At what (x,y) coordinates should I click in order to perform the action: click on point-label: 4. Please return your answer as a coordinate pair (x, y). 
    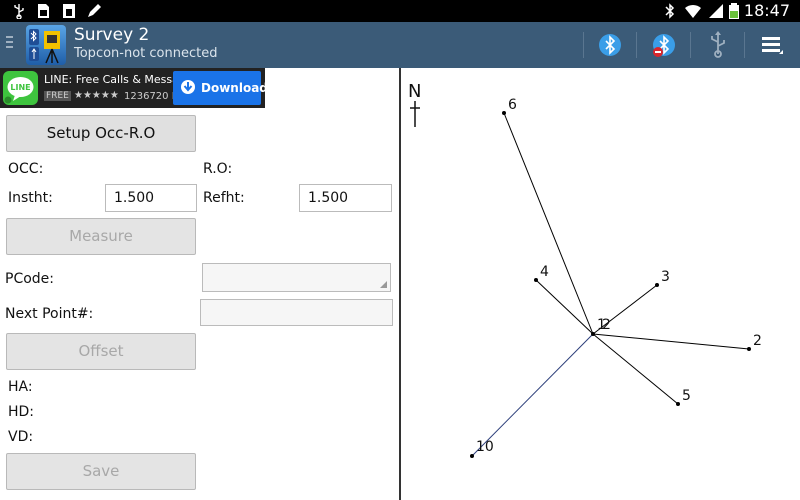
    Looking at the image, I should click on (544, 272).